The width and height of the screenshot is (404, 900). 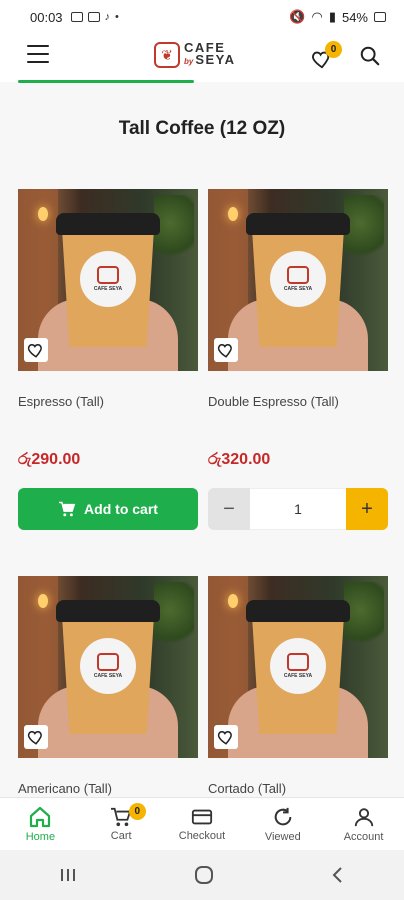 What do you see at coordinates (202, 128) in the screenshot?
I see `page-title: Tall Coffee (12 OZ)` at bounding box center [202, 128].